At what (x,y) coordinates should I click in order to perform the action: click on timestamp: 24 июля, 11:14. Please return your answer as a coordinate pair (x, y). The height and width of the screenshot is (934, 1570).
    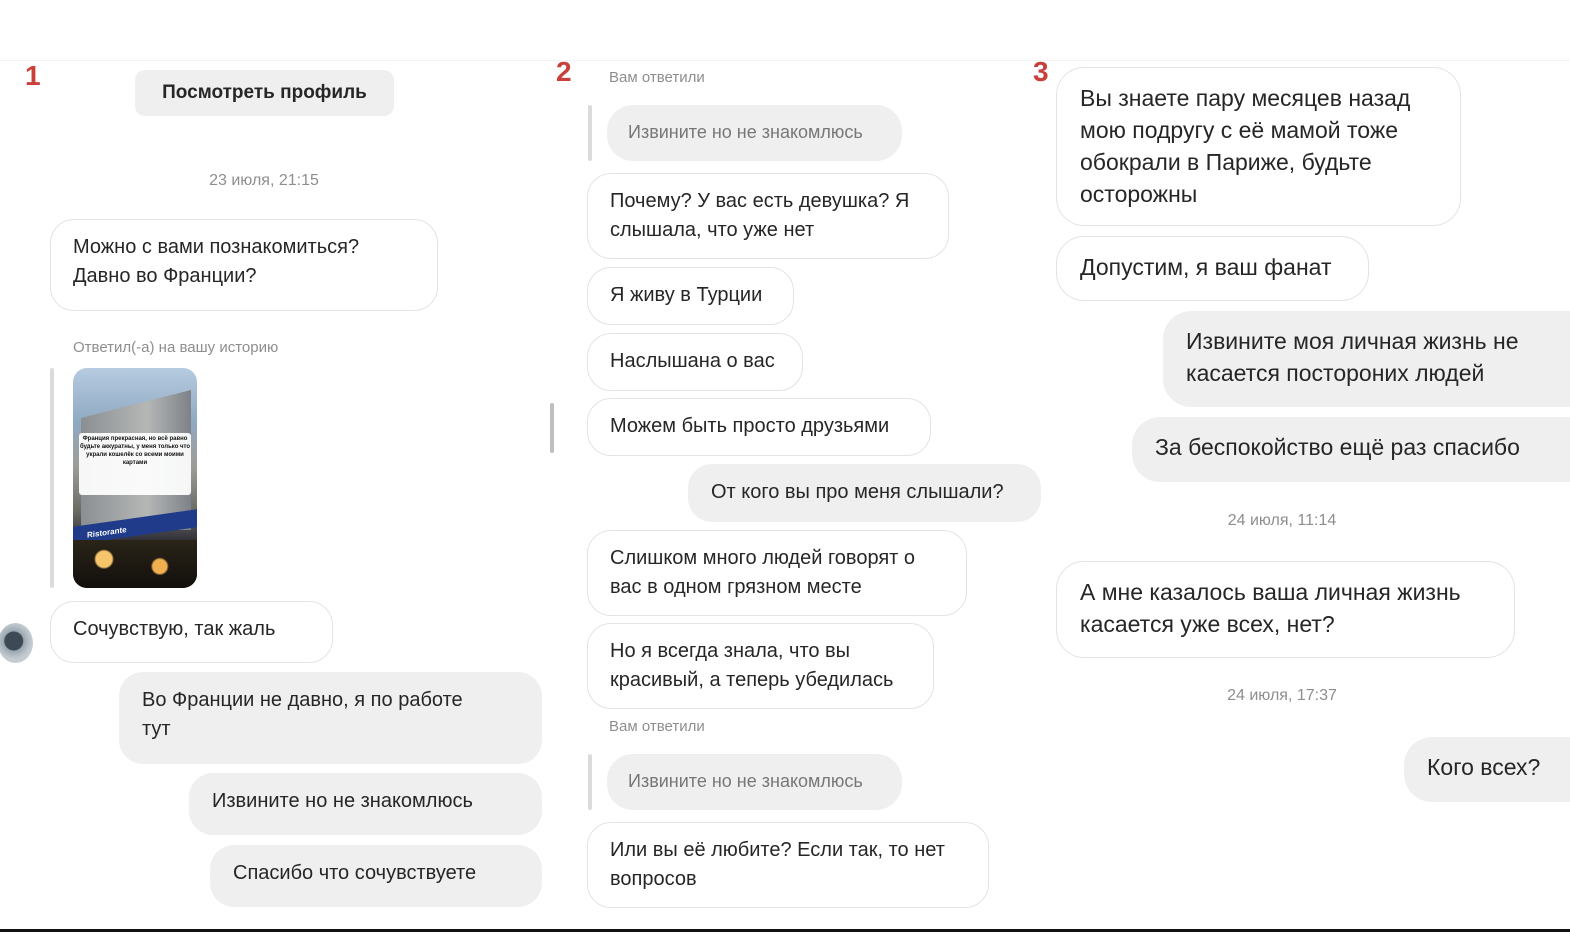
    Looking at the image, I should click on (1282, 520).